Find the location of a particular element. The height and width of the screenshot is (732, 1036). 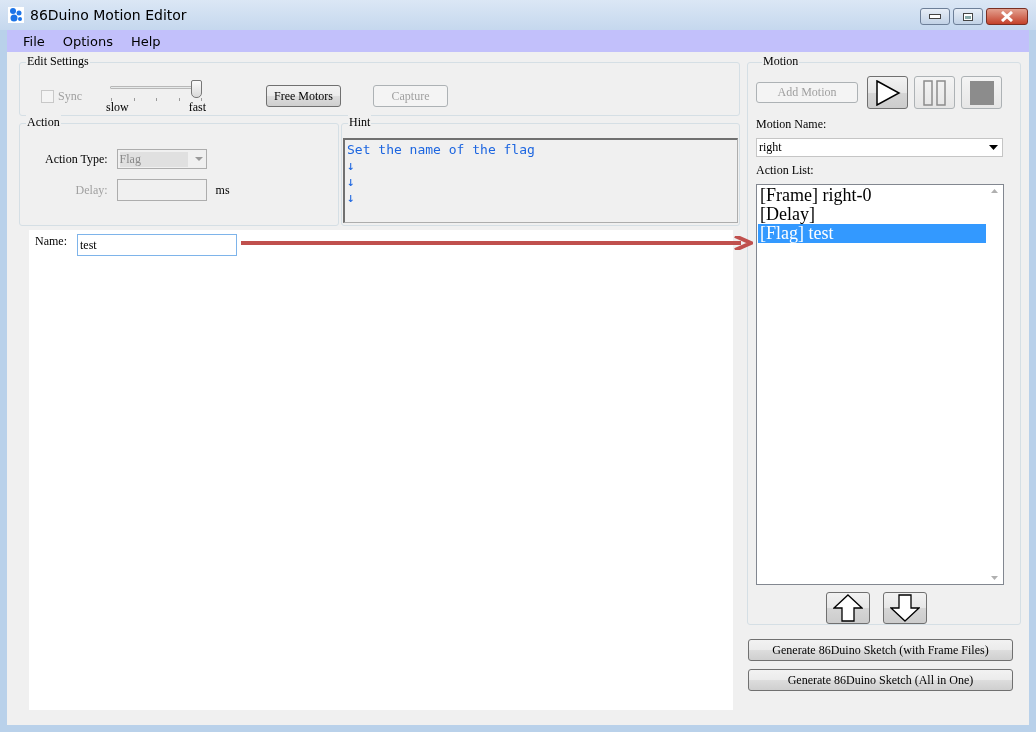

stop-icon is located at coordinates (981, 92).